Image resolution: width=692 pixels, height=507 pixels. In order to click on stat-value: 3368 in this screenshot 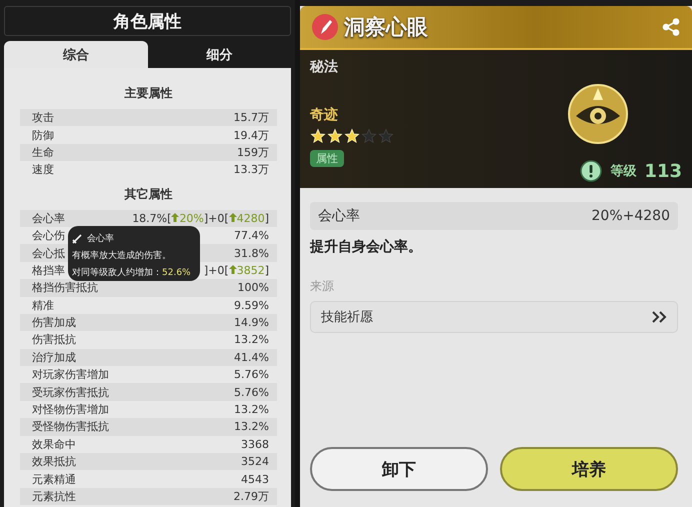, I will do `click(255, 444)`.